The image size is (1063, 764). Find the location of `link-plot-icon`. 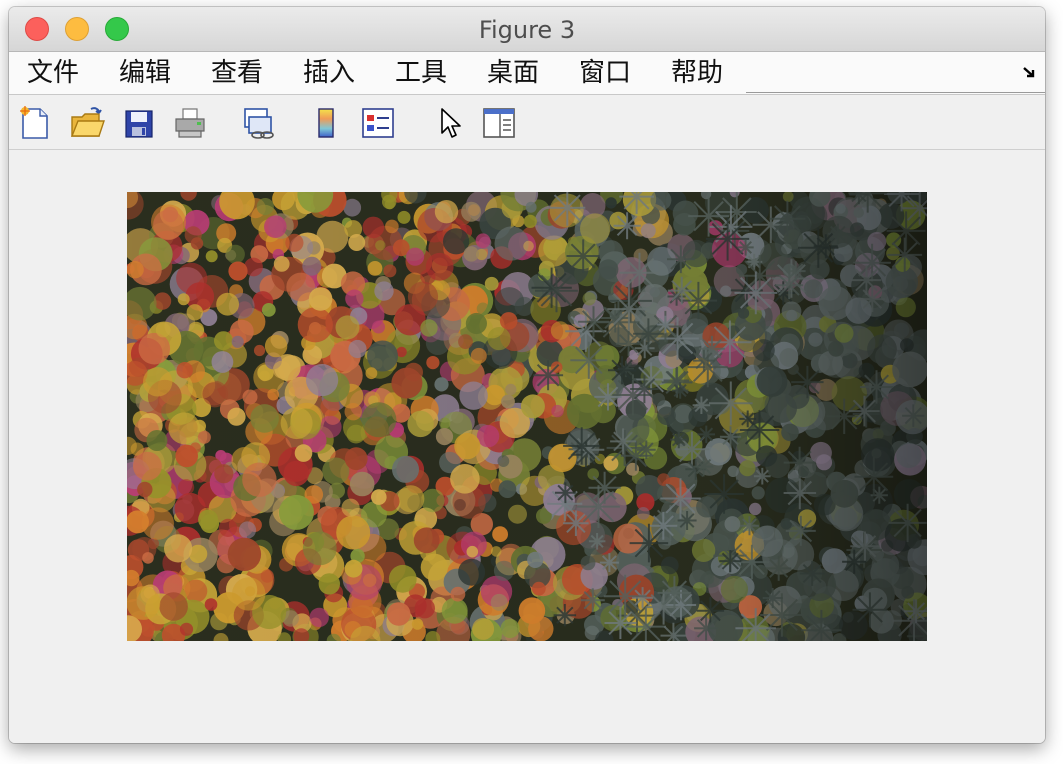

link-plot-icon is located at coordinates (259, 123).